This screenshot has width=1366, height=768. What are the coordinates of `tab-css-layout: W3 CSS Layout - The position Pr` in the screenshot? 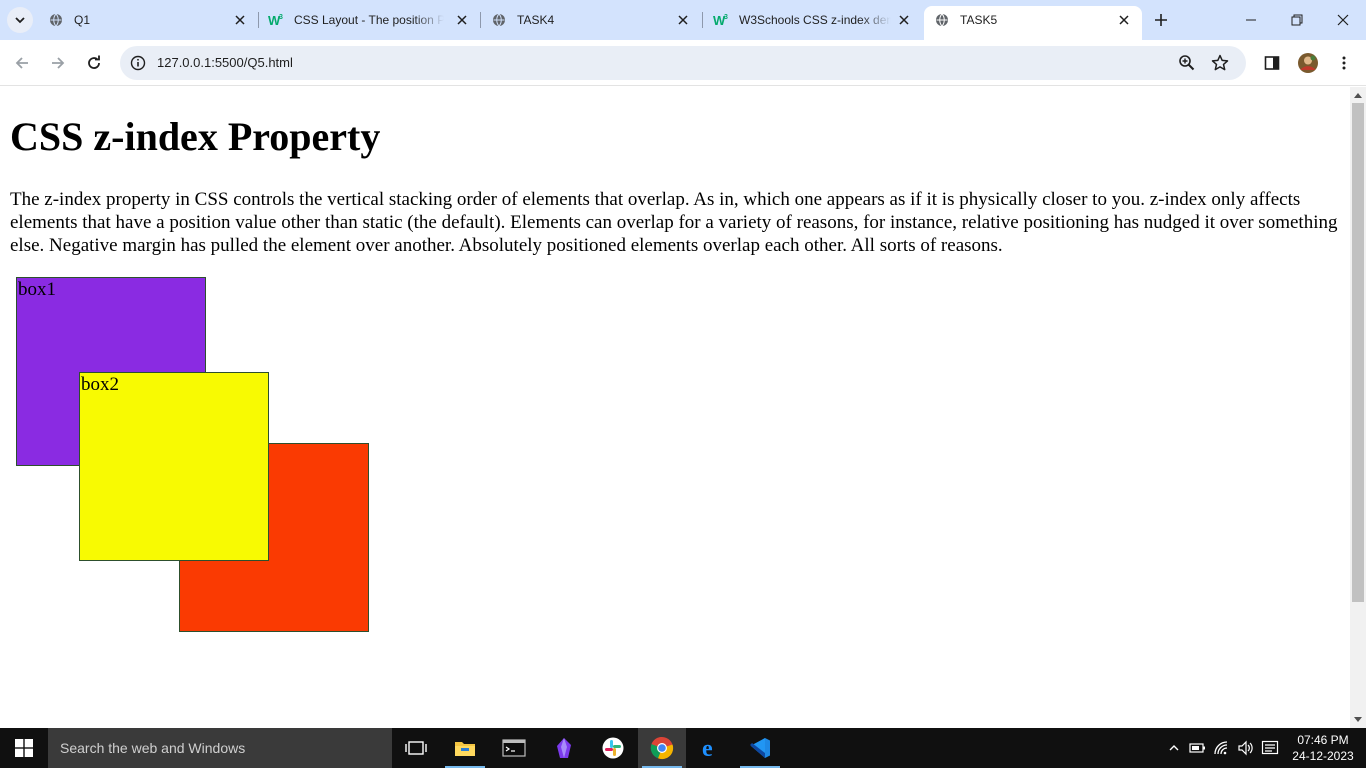 It's located at (368, 20).